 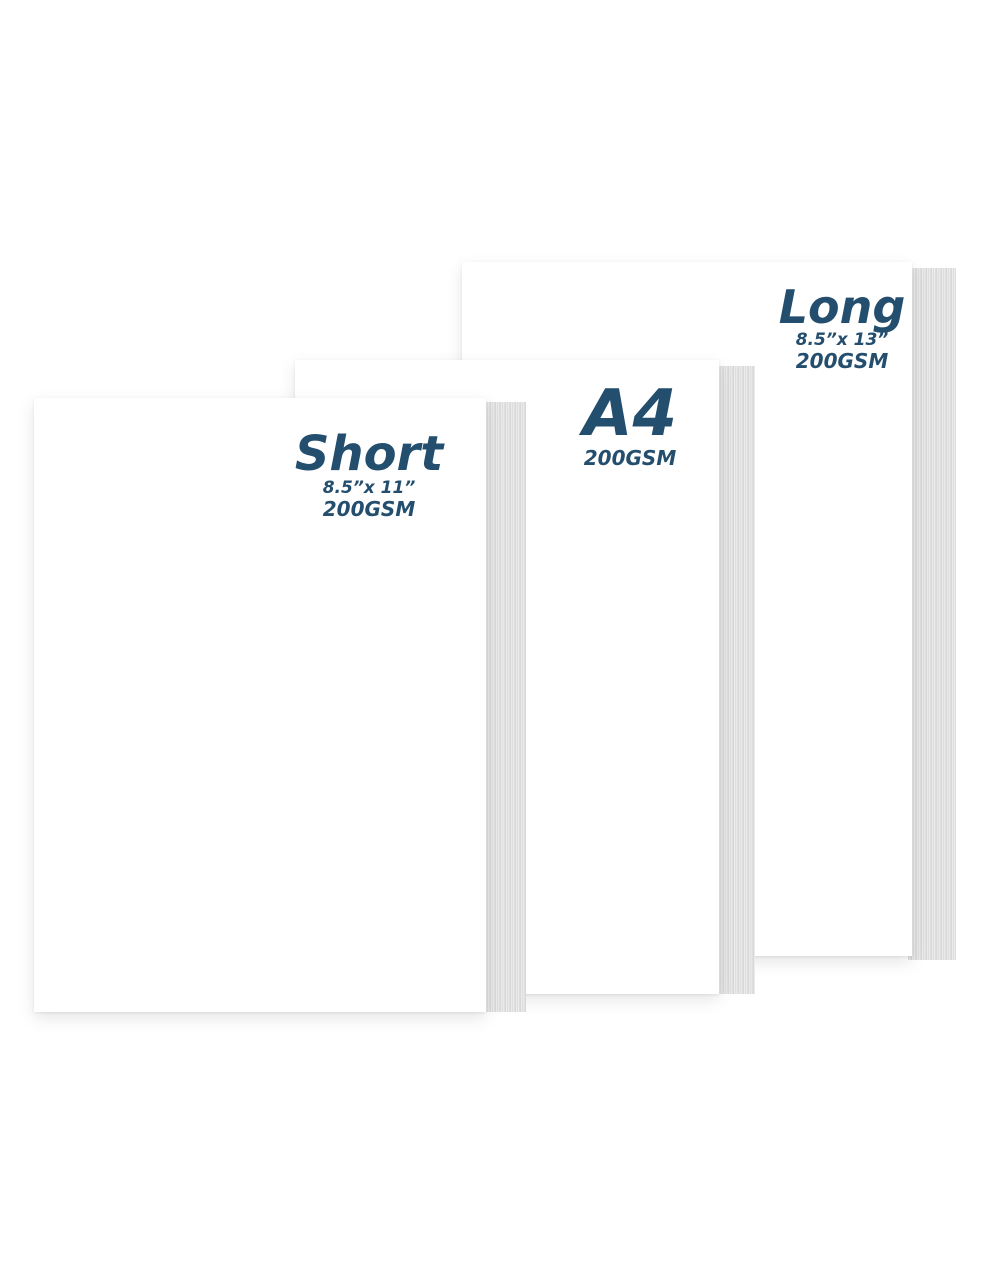 What do you see at coordinates (369, 454) in the screenshot?
I see `size-title: Short` at bounding box center [369, 454].